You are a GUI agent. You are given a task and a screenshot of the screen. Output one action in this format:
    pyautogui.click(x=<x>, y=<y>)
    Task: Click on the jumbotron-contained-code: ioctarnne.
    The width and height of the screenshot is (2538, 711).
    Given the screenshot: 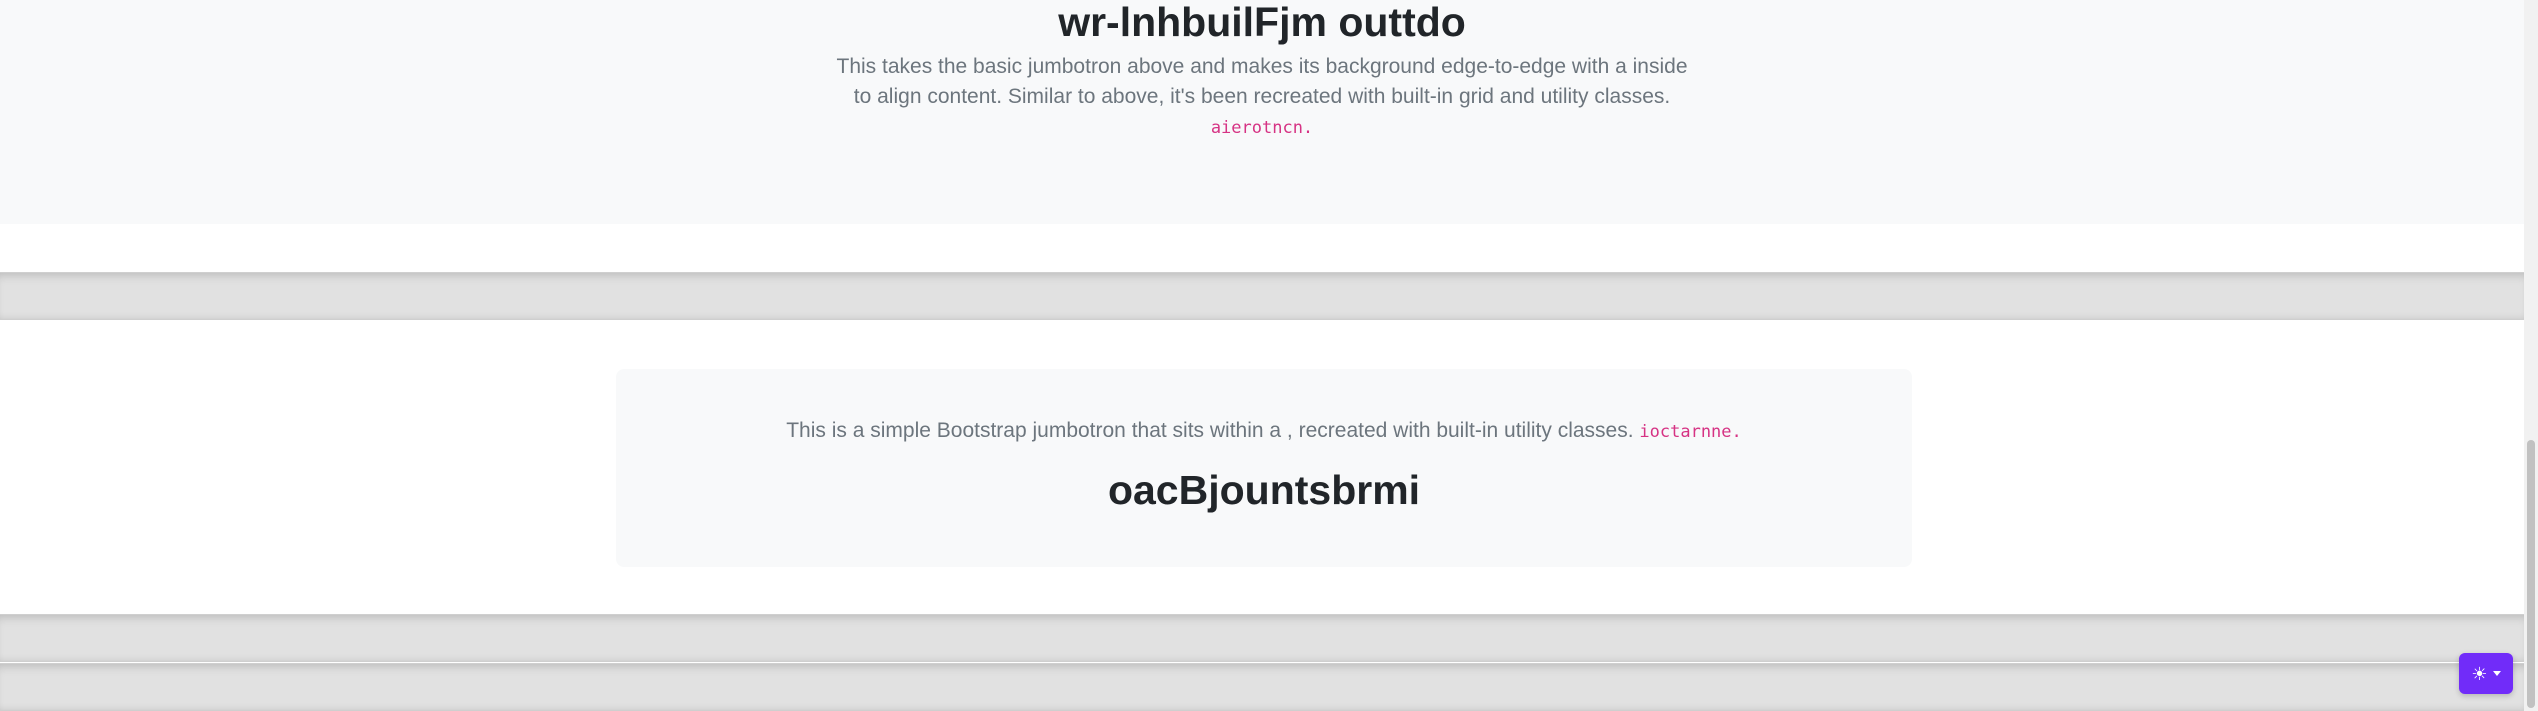 What is the action you would take?
    pyautogui.click(x=1690, y=432)
    